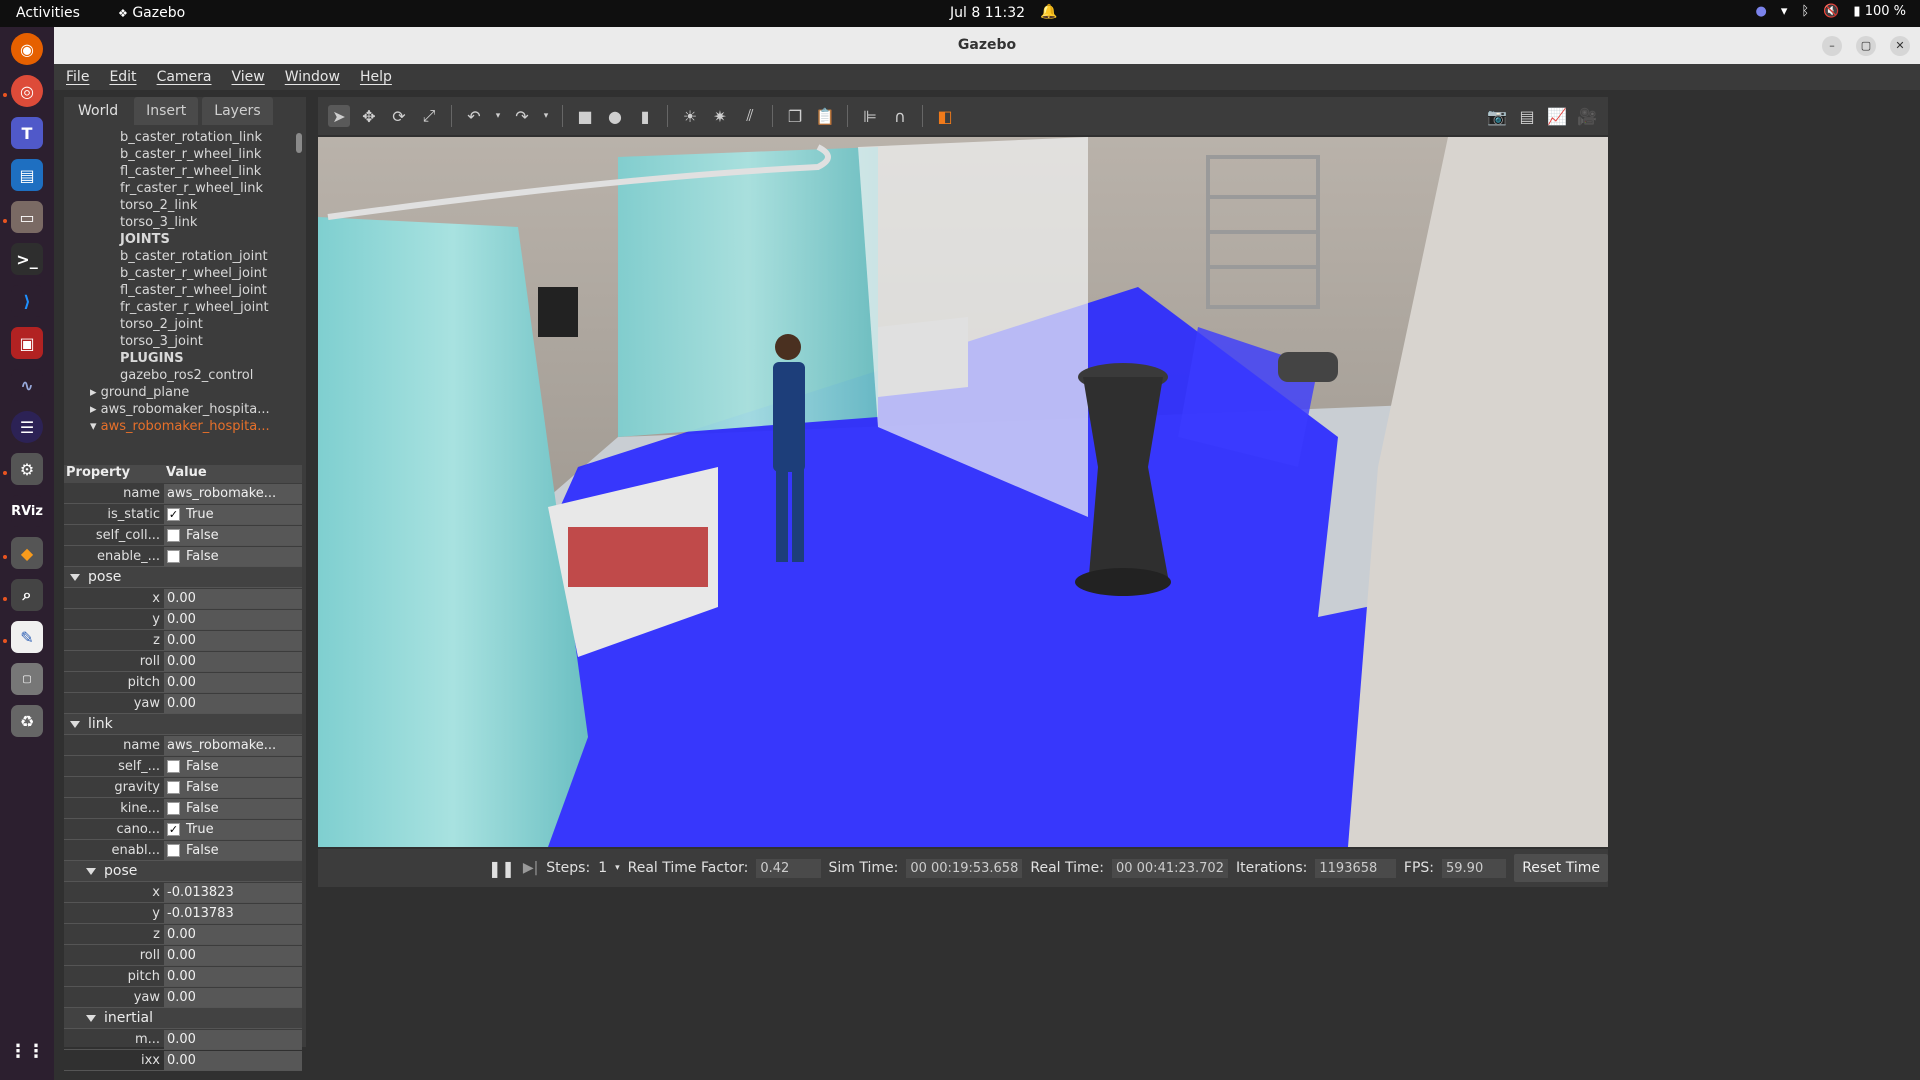  Describe the element at coordinates (376, 77) in the screenshot. I see `menu-help: Help` at that location.